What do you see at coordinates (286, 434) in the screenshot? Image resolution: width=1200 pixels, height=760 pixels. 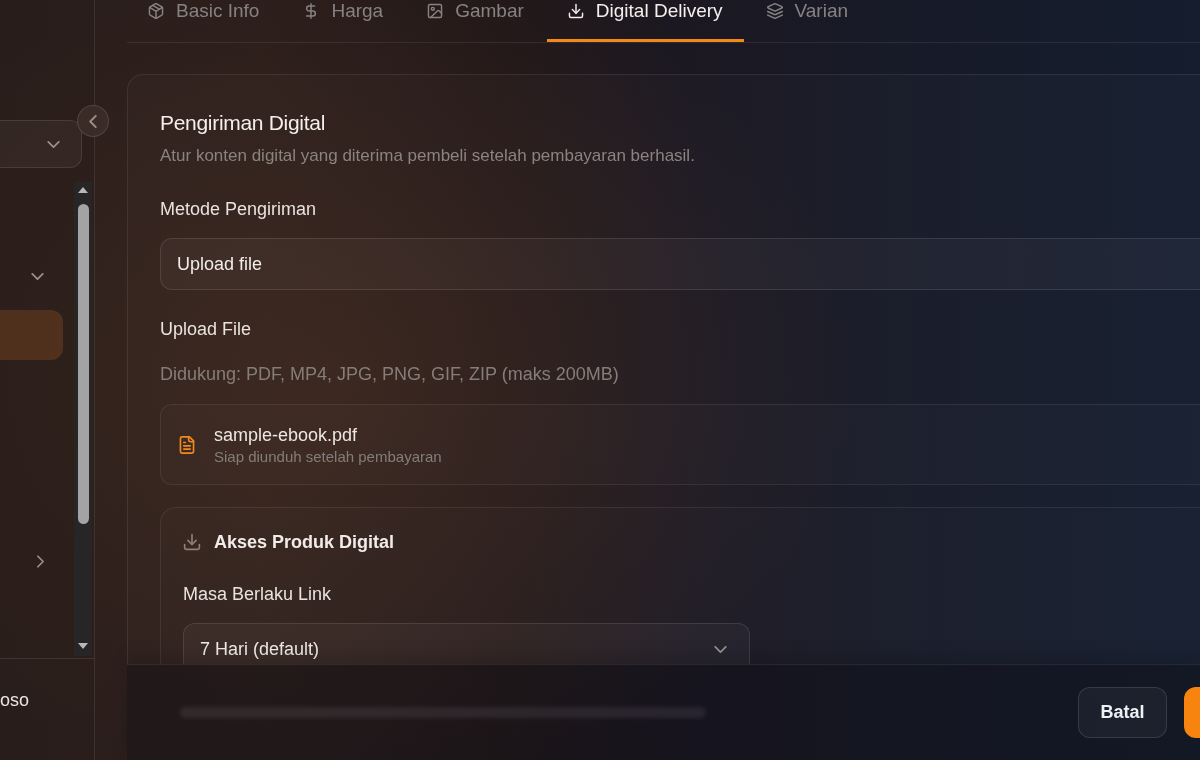 I see `file-name: sample-ebook.pdf` at bounding box center [286, 434].